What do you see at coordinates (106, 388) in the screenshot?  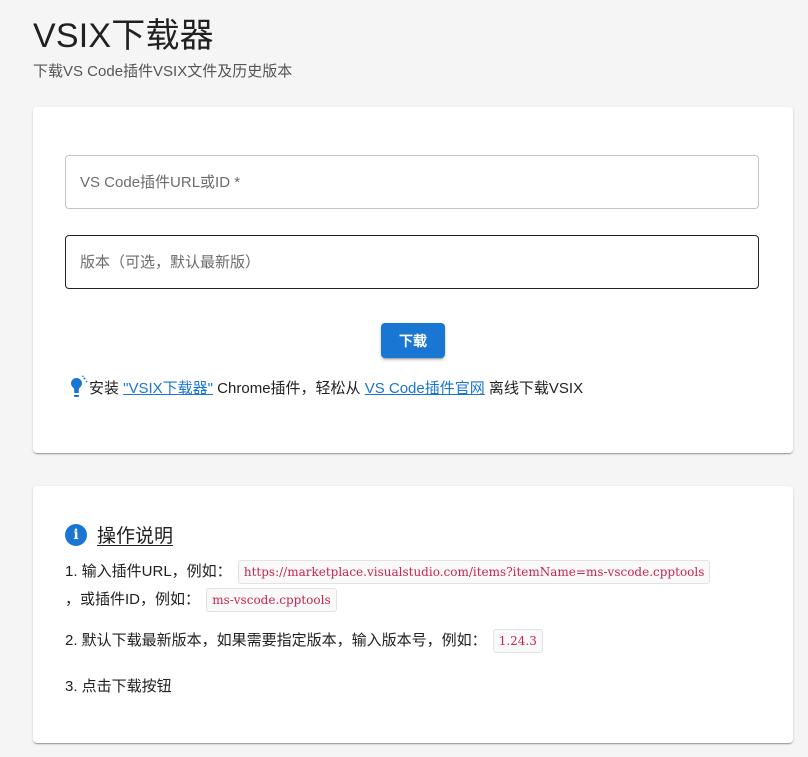 I see `tip-prefix: 安装` at bounding box center [106, 388].